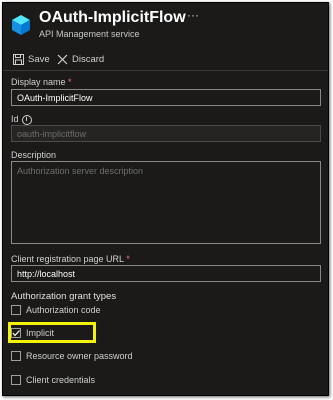 The height and width of the screenshot is (400, 333). I want to click on id-input: oauth-implicitflow, so click(166, 133).